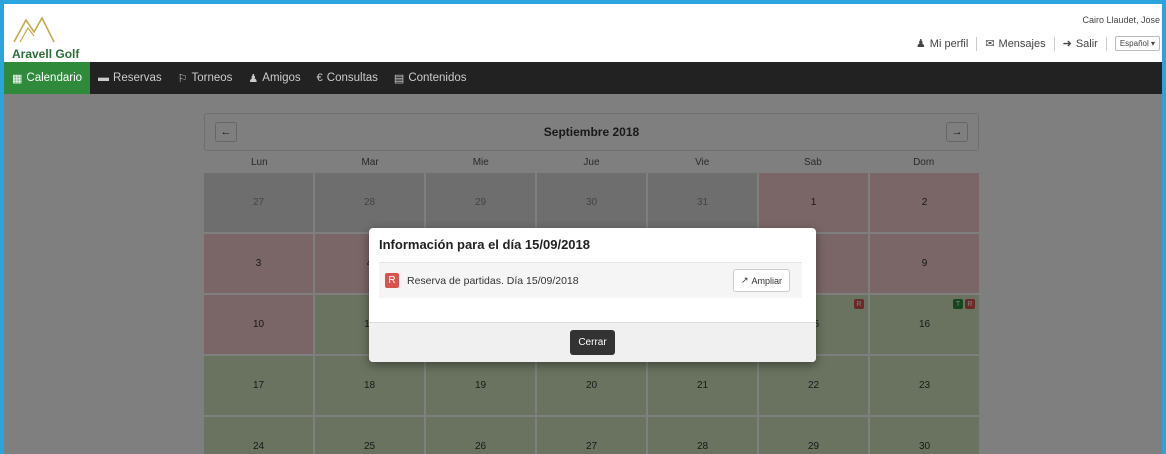 The width and height of the screenshot is (1166, 454). I want to click on file-icon: ▤, so click(399, 78).